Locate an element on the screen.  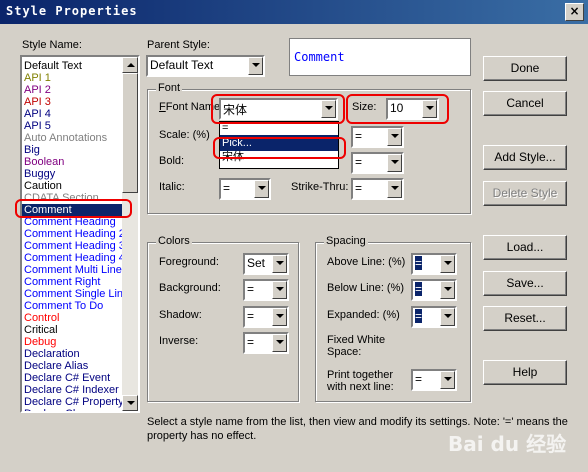
style-preview: Comment is located at coordinates (380, 57).